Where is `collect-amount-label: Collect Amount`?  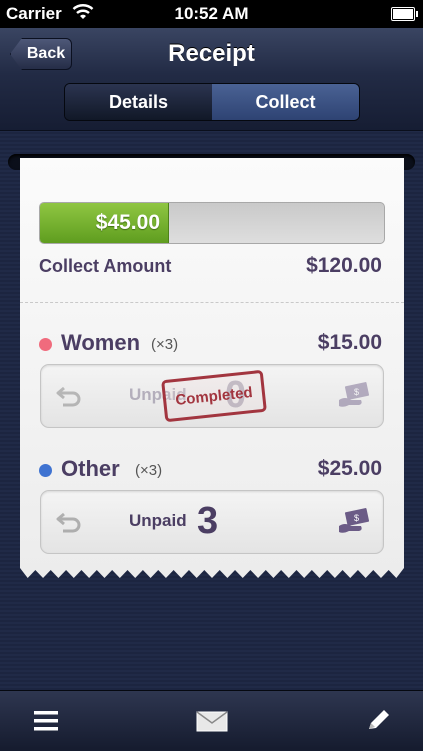
collect-amount-label: Collect Amount is located at coordinates (105, 266).